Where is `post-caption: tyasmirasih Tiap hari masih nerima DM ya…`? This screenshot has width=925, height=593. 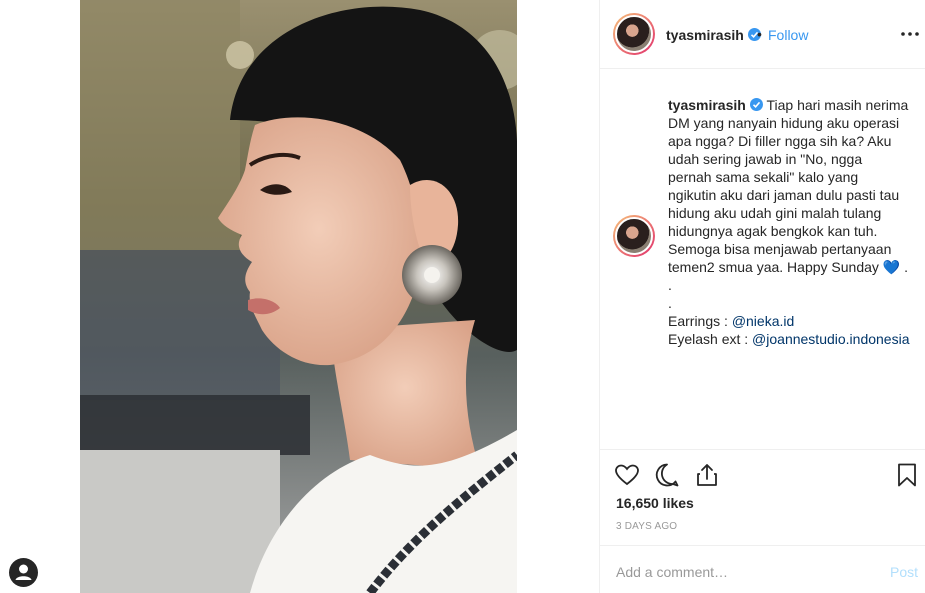
post-caption: tyasmirasih Tiap hari masih nerima DM ya… is located at coordinates (789, 222).